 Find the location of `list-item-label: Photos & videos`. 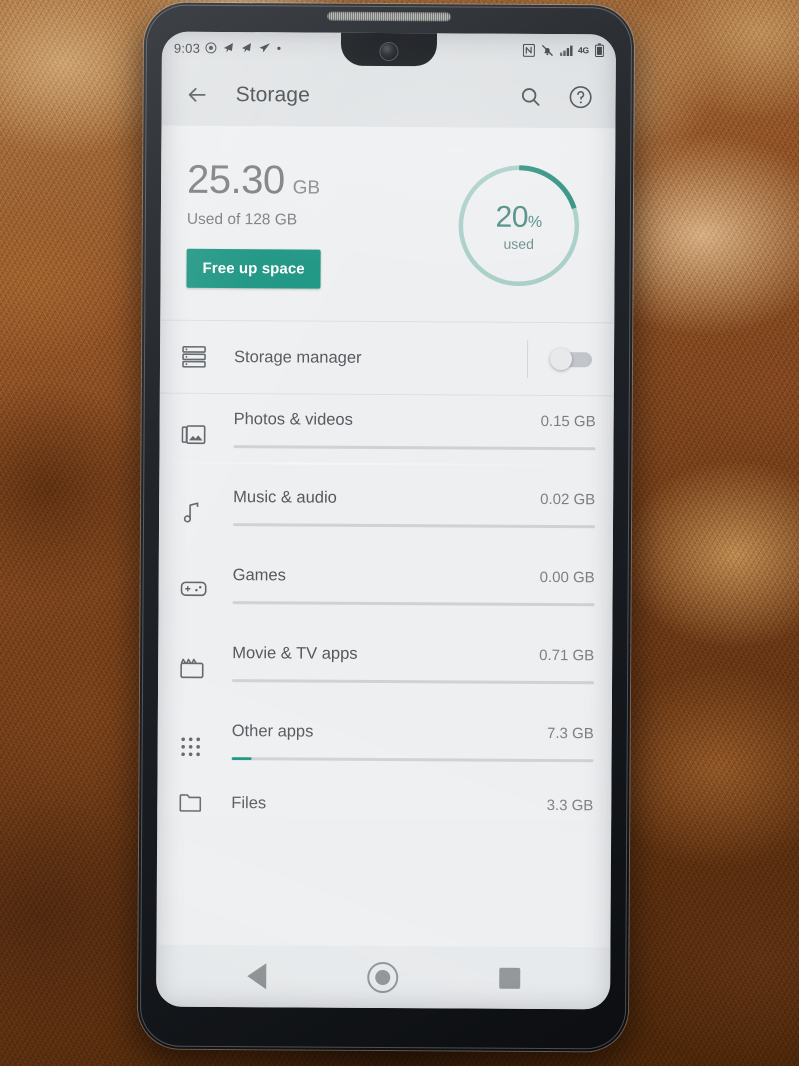

list-item-label: Photos & videos is located at coordinates (293, 419).